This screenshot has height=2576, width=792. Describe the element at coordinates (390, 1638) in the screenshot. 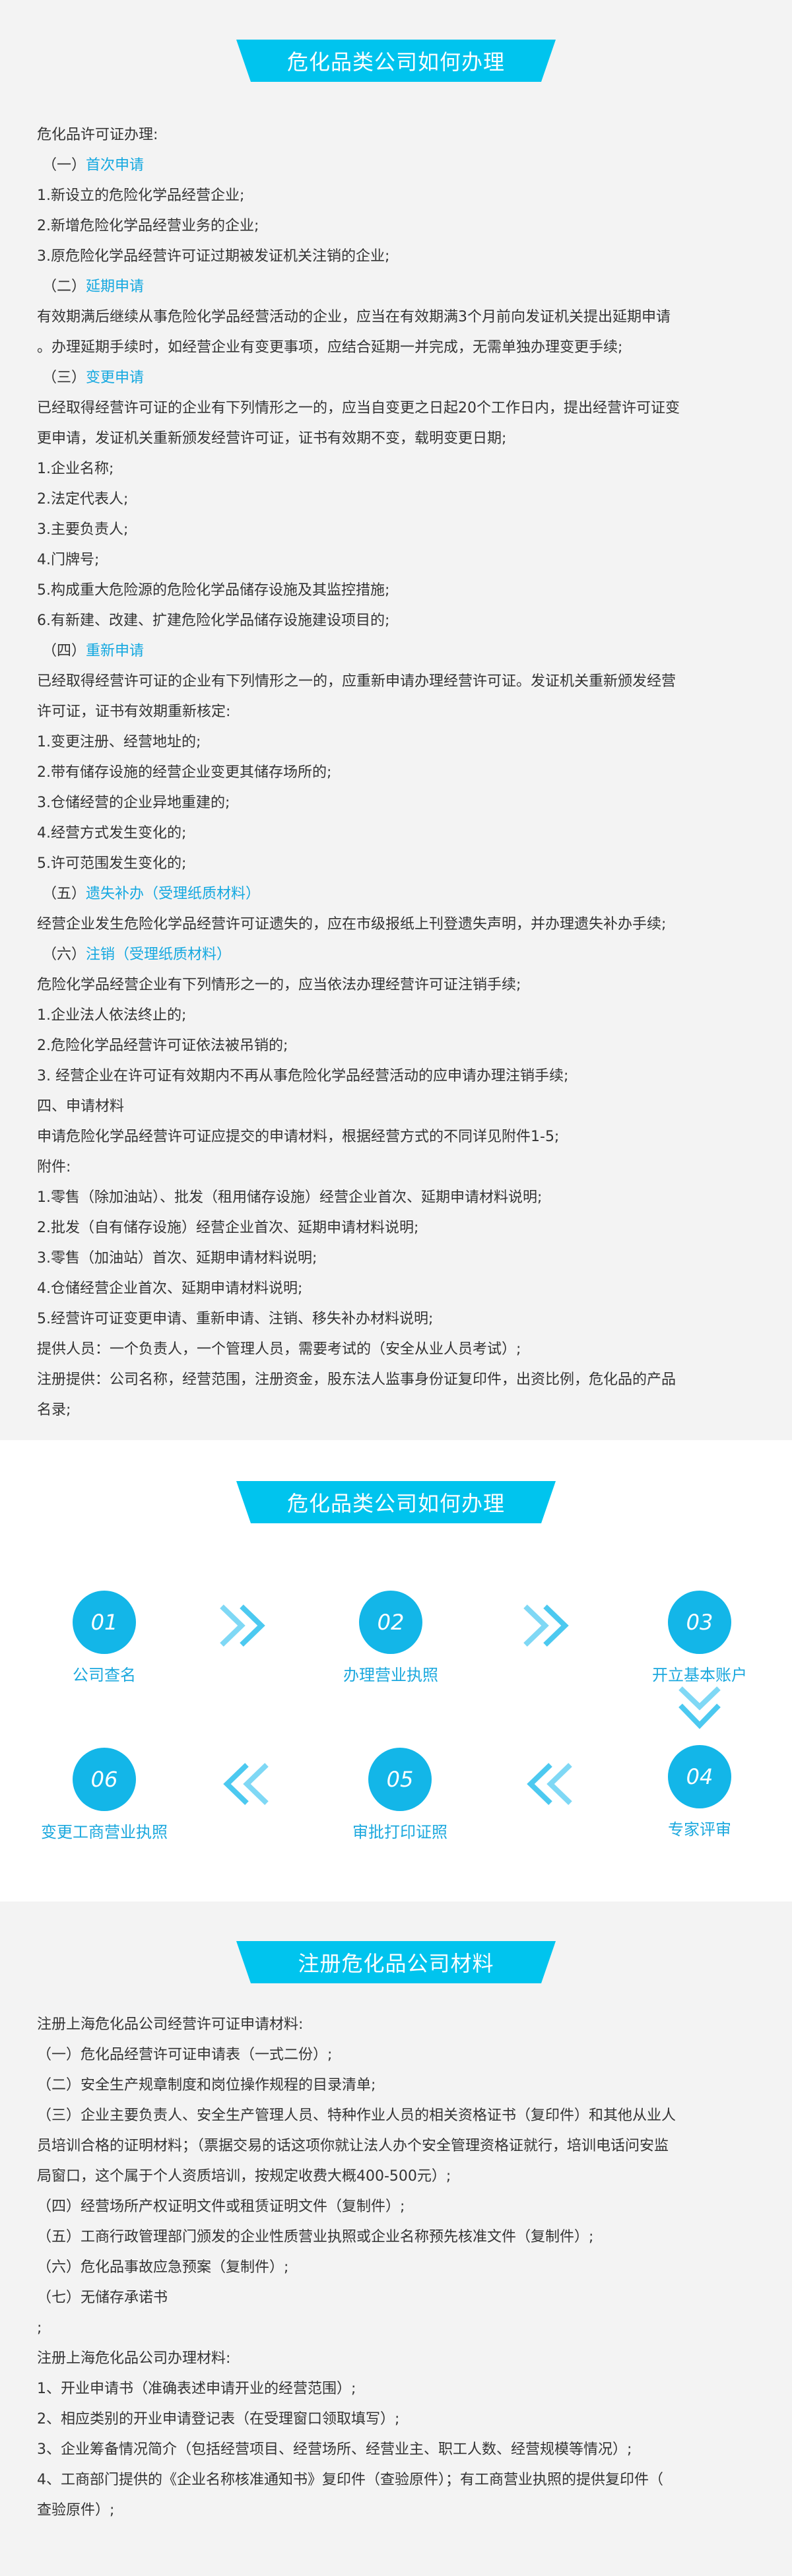

I see `process-step-2: 02 办理营业执照` at that location.